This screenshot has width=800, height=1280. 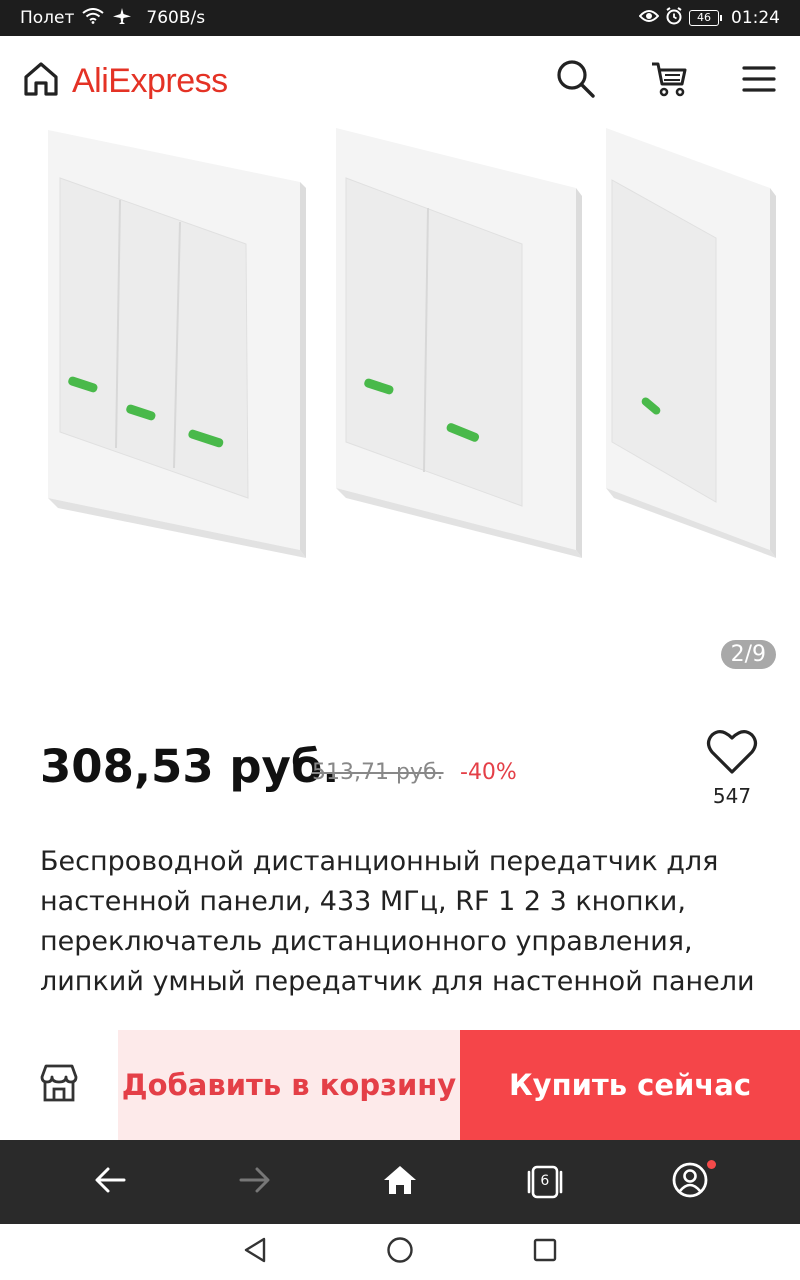 I want to click on arrow-right-icon, so click(x=255, y=1182).